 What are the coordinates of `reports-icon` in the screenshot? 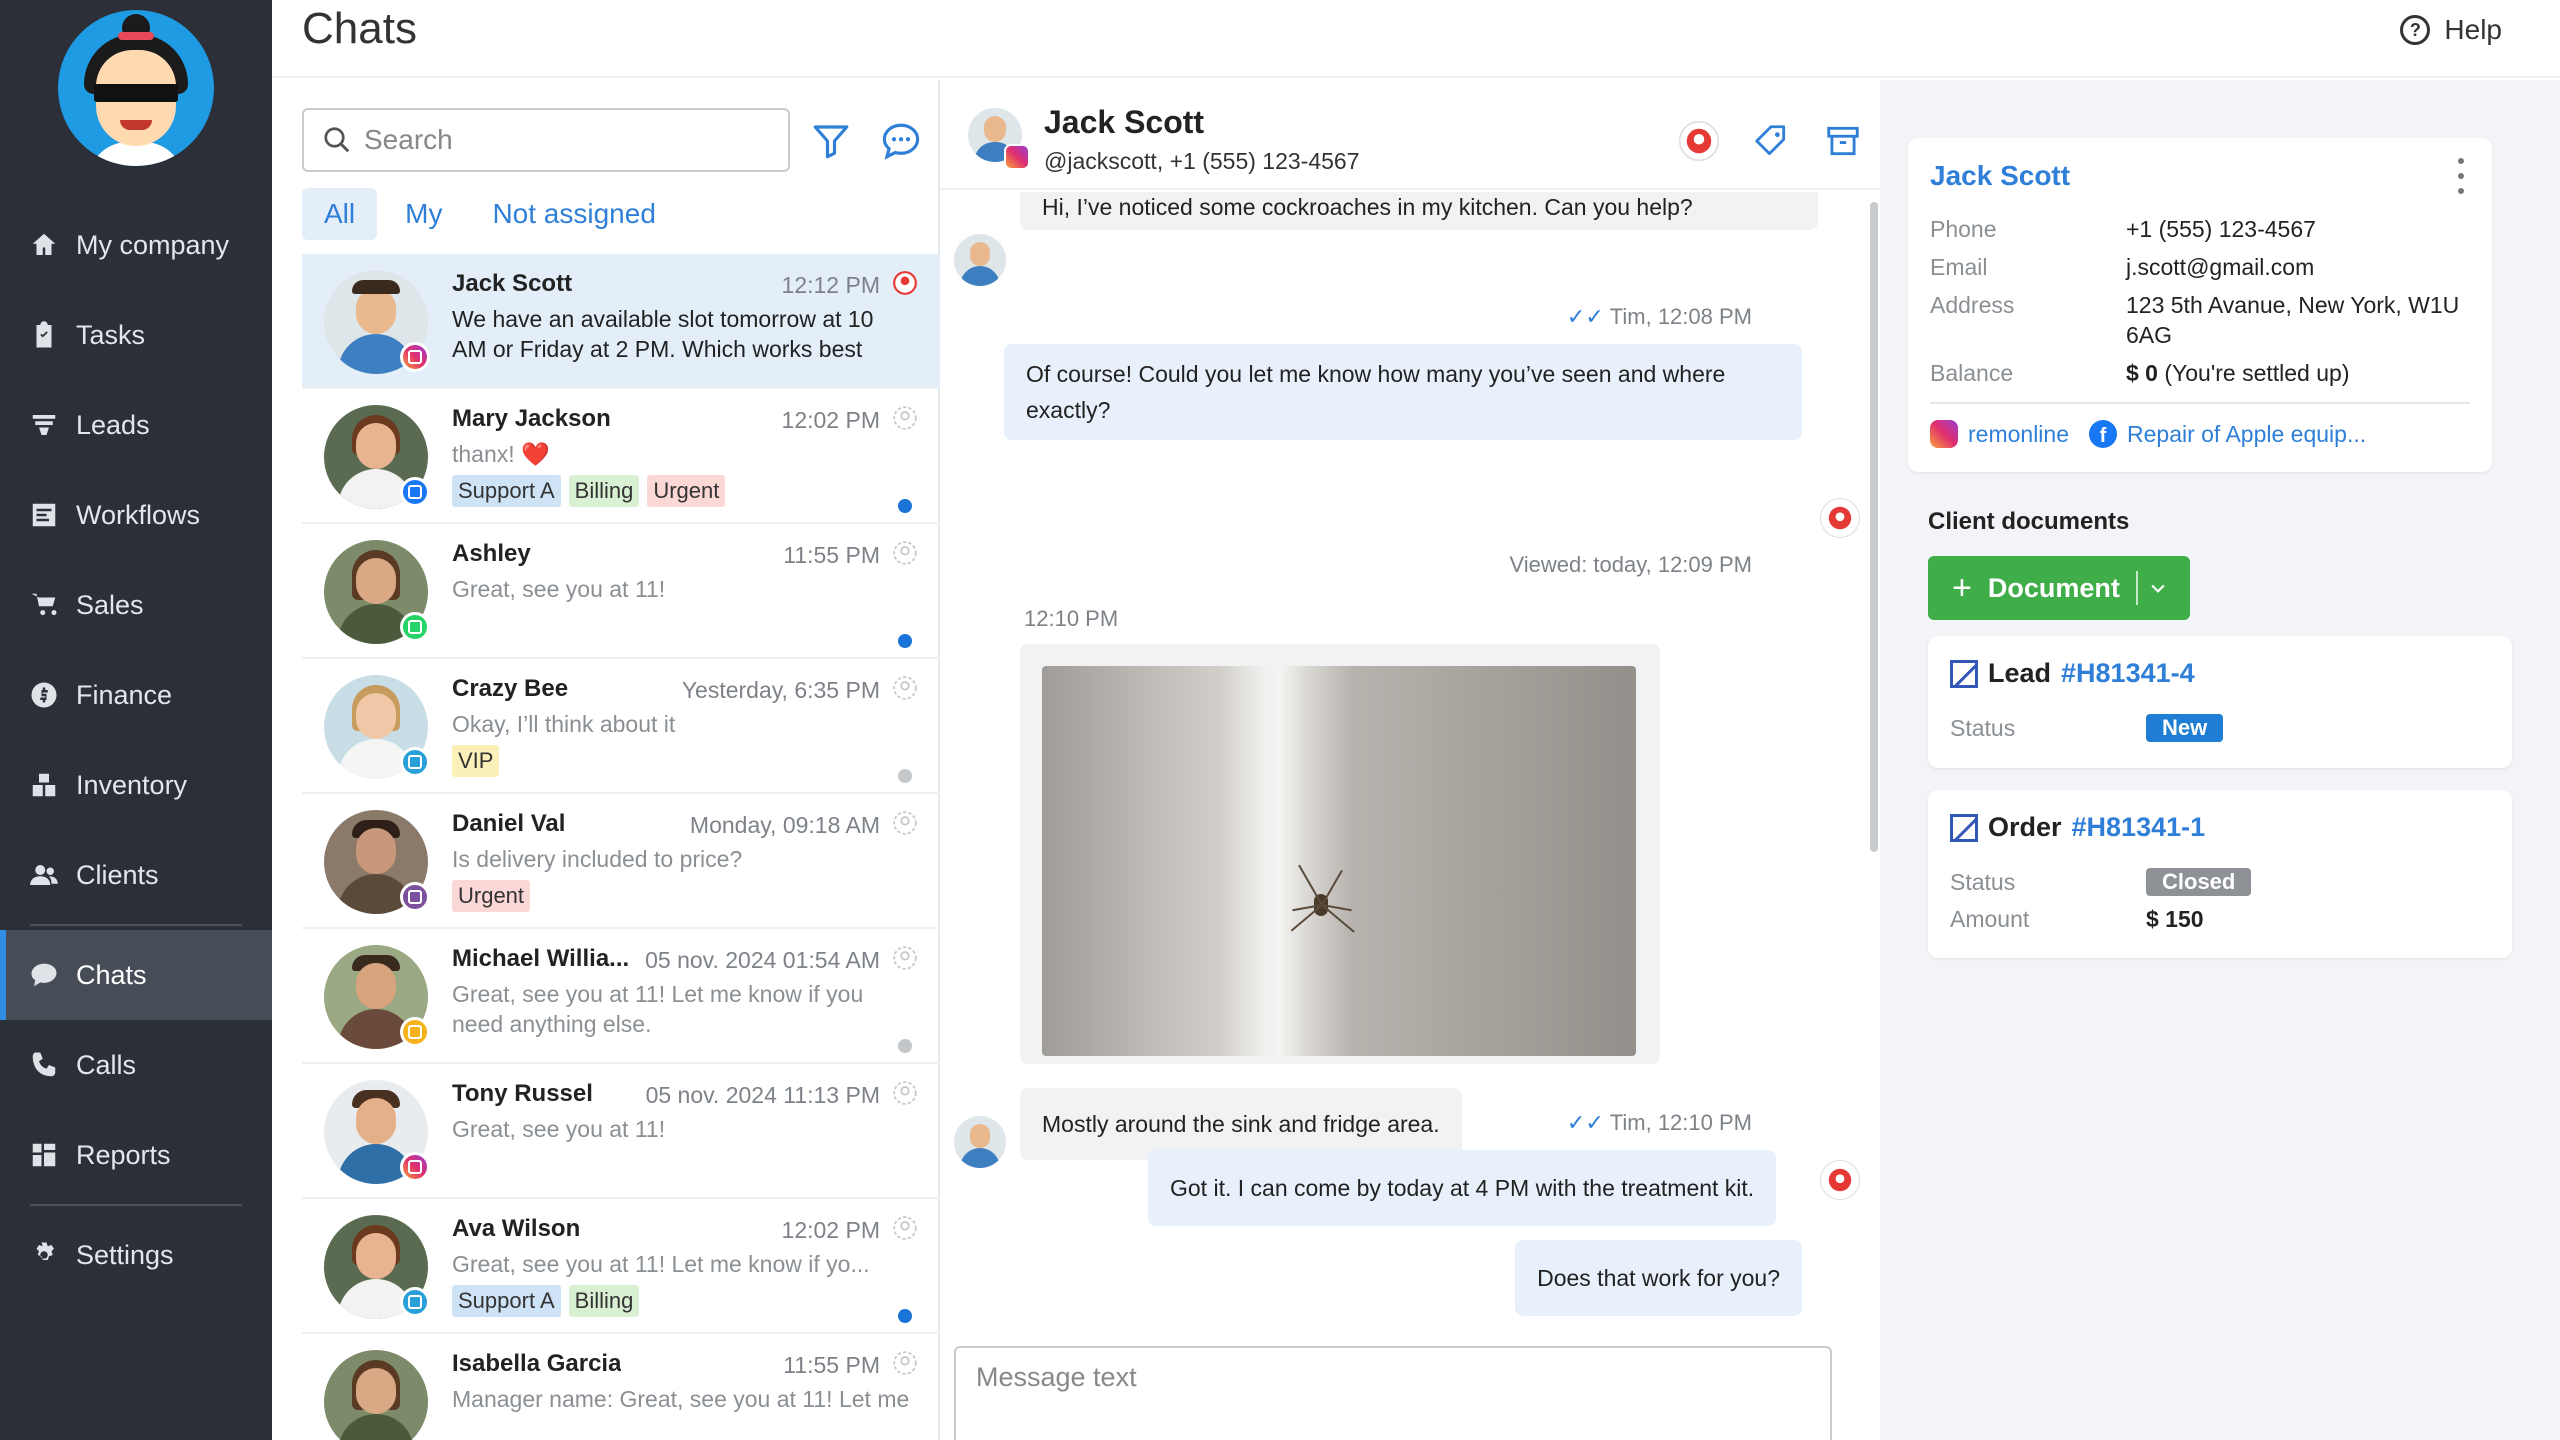 It's located at (44, 1155).